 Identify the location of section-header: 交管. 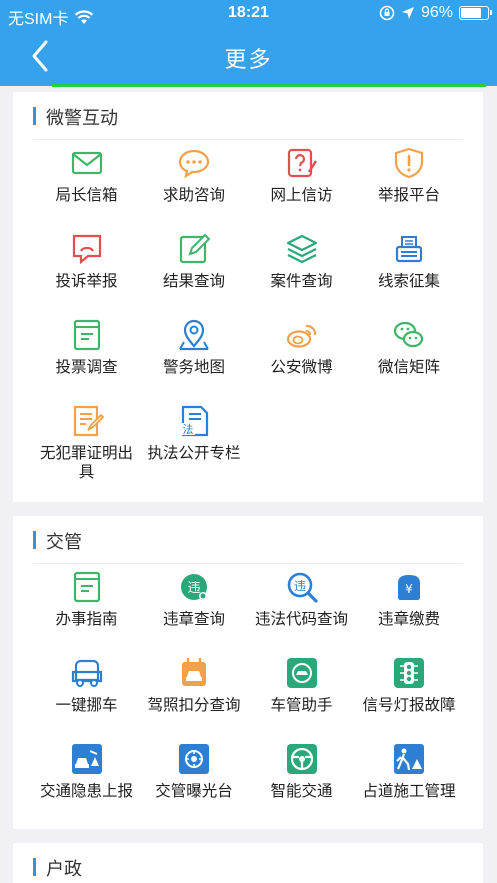
(248, 540).